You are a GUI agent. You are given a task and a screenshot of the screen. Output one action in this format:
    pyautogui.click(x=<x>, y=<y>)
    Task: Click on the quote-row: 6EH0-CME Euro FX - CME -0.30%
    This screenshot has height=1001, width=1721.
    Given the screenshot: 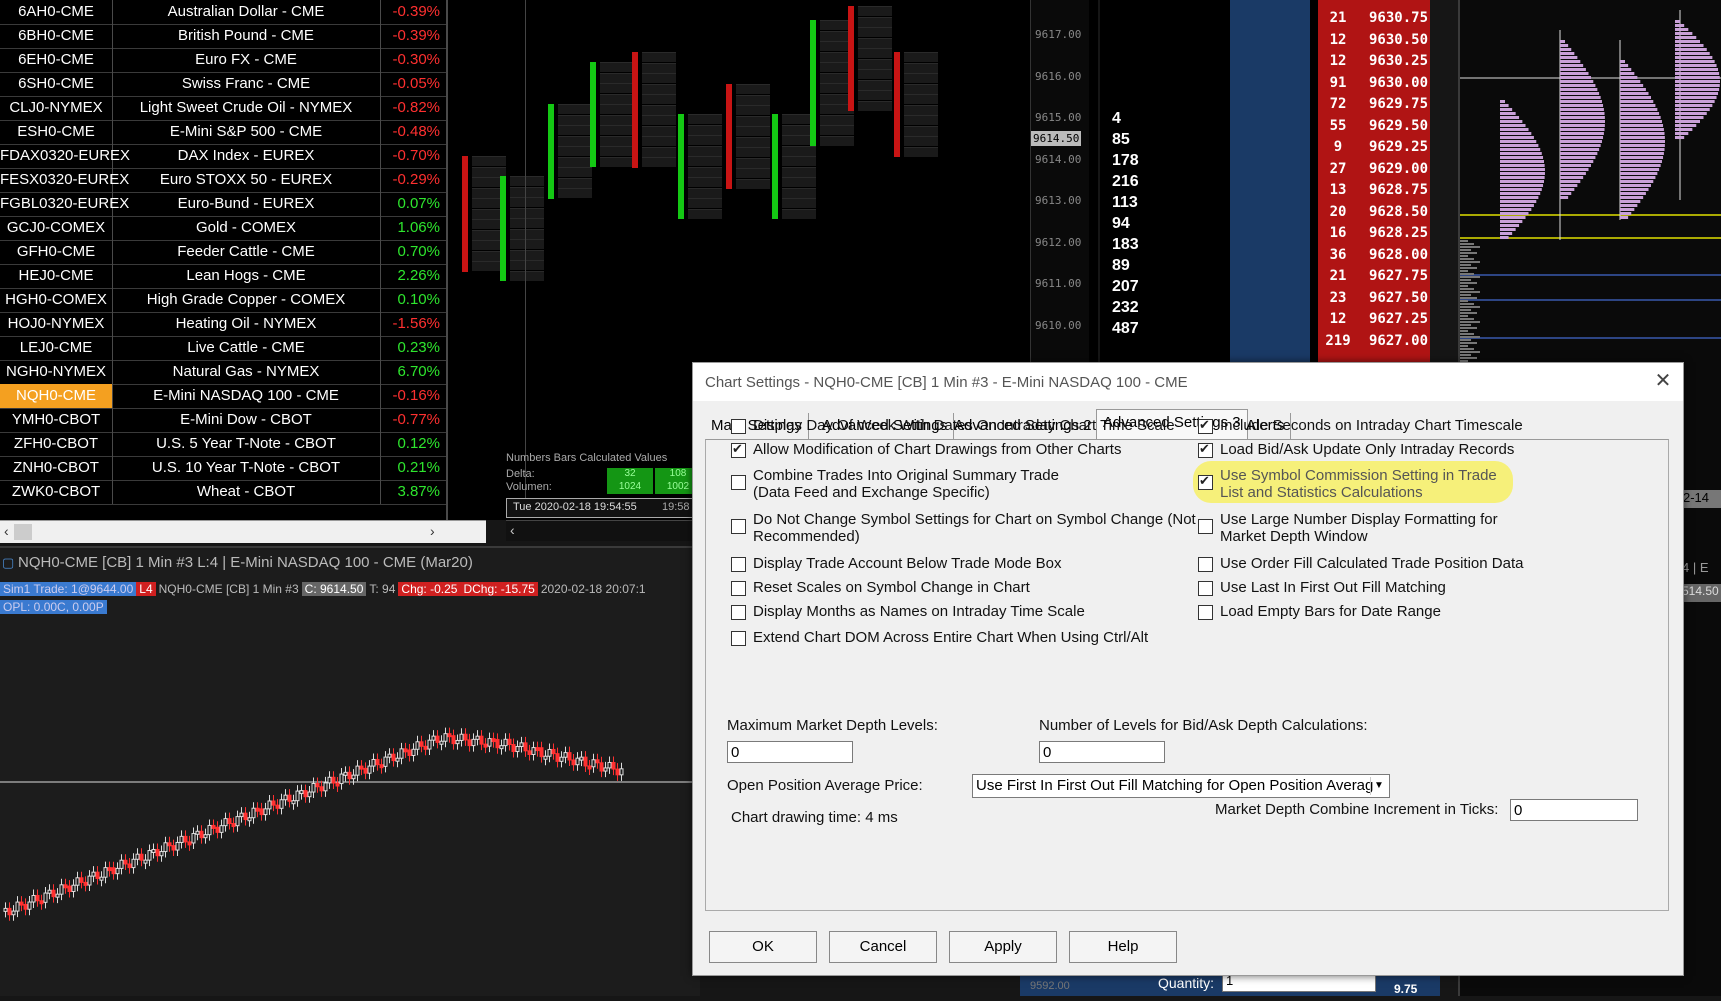 What is the action you would take?
    pyautogui.click(x=223, y=60)
    